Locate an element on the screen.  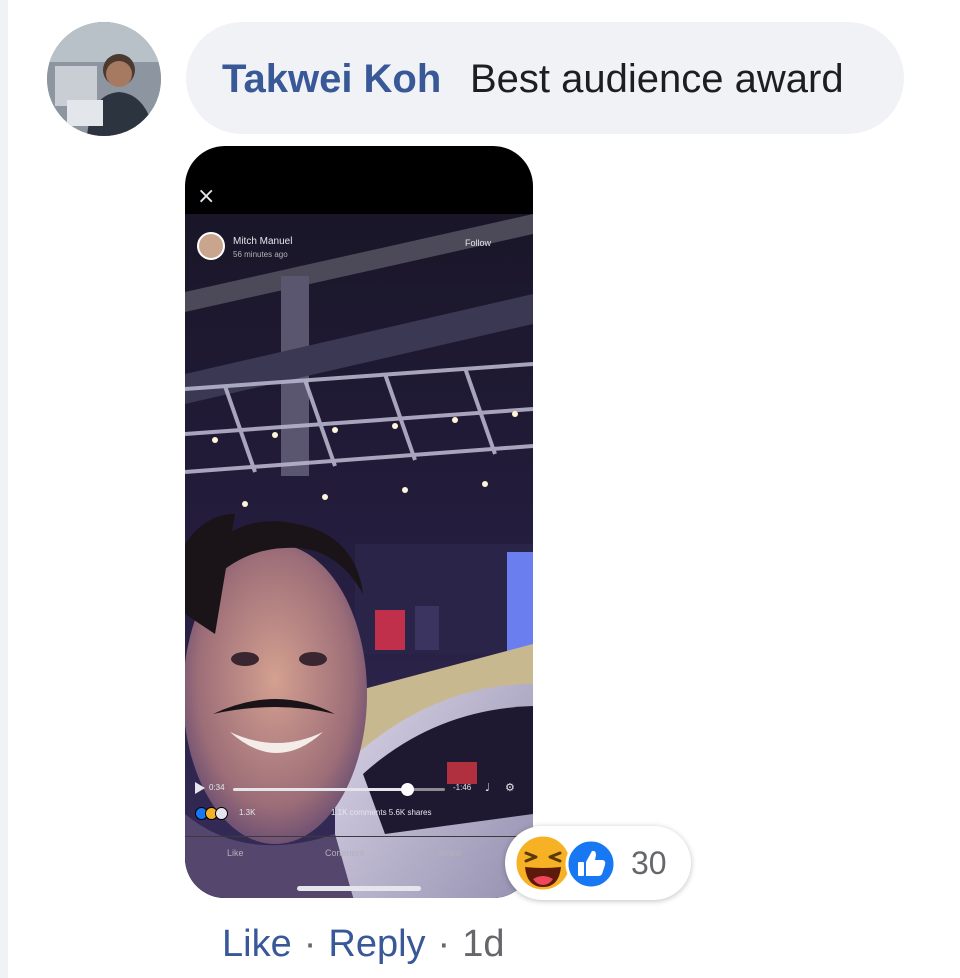
close-icon: × is located at coordinates (206, 197).